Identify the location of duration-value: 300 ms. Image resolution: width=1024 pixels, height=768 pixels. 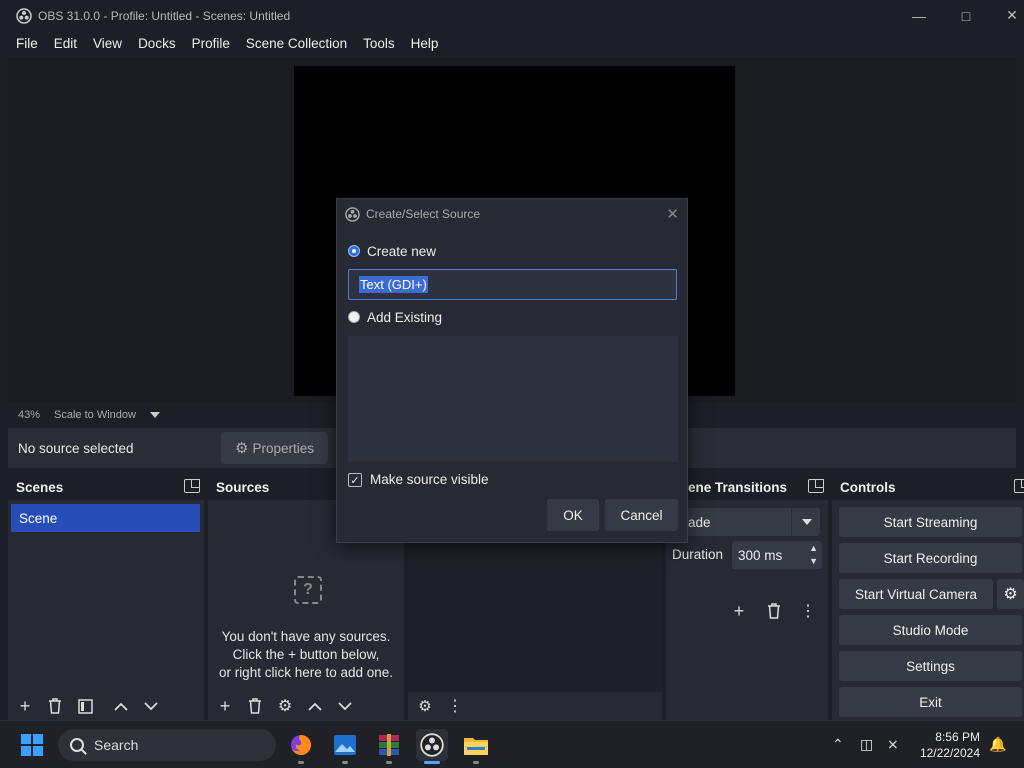
(760, 555).